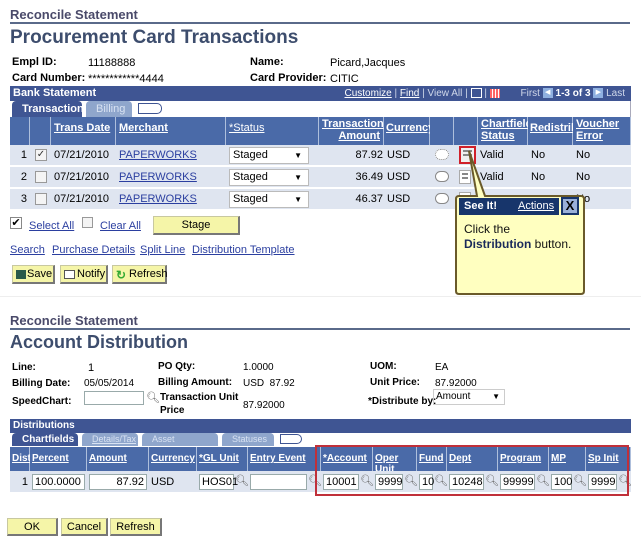 This screenshot has width=641, height=547. Describe the element at coordinates (598, 93) in the screenshot. I see `next-icon: ▶` at that location.